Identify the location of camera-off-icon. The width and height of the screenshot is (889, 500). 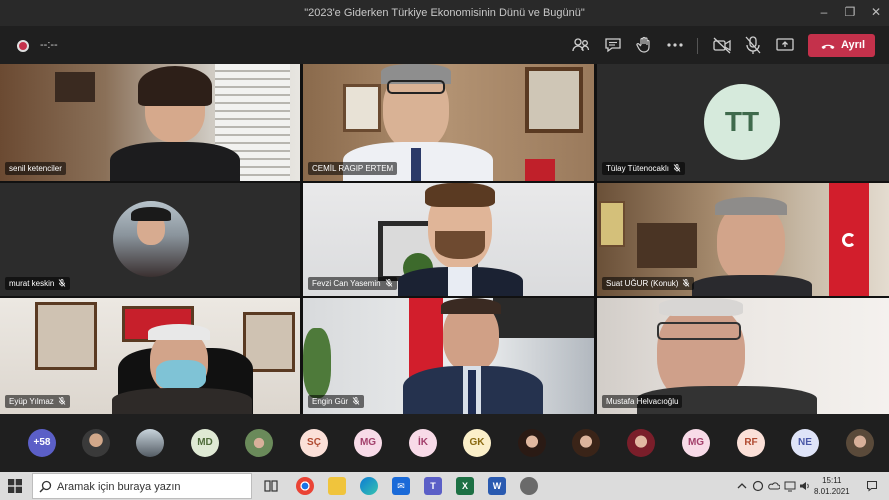
(722, 45).